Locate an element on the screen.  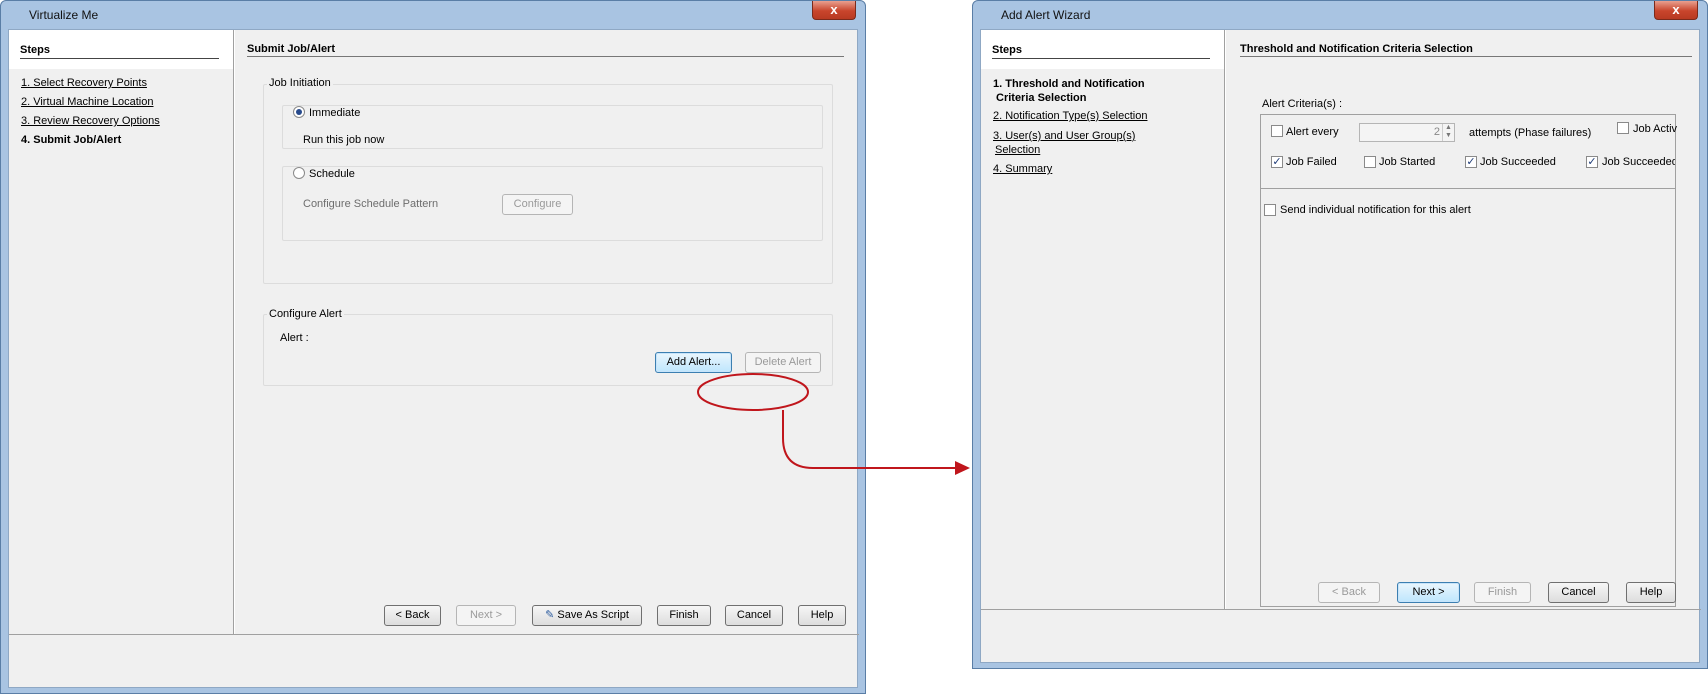
immediate-description: Run this job now is located at coordinates (344, 140).